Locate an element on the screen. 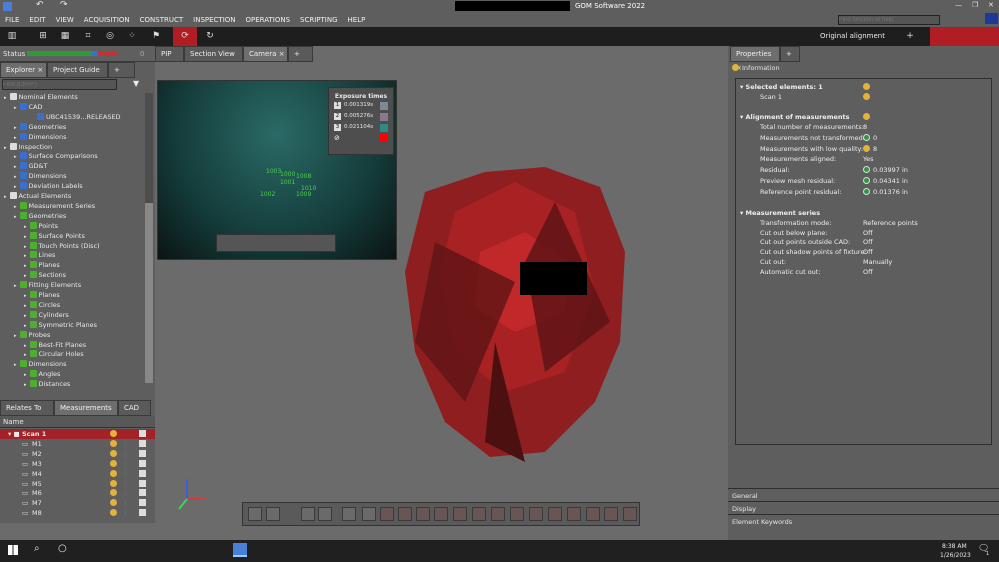 This screenshot has height=562, width=999. properties-section-header: General is located at coordinates (863, 494).